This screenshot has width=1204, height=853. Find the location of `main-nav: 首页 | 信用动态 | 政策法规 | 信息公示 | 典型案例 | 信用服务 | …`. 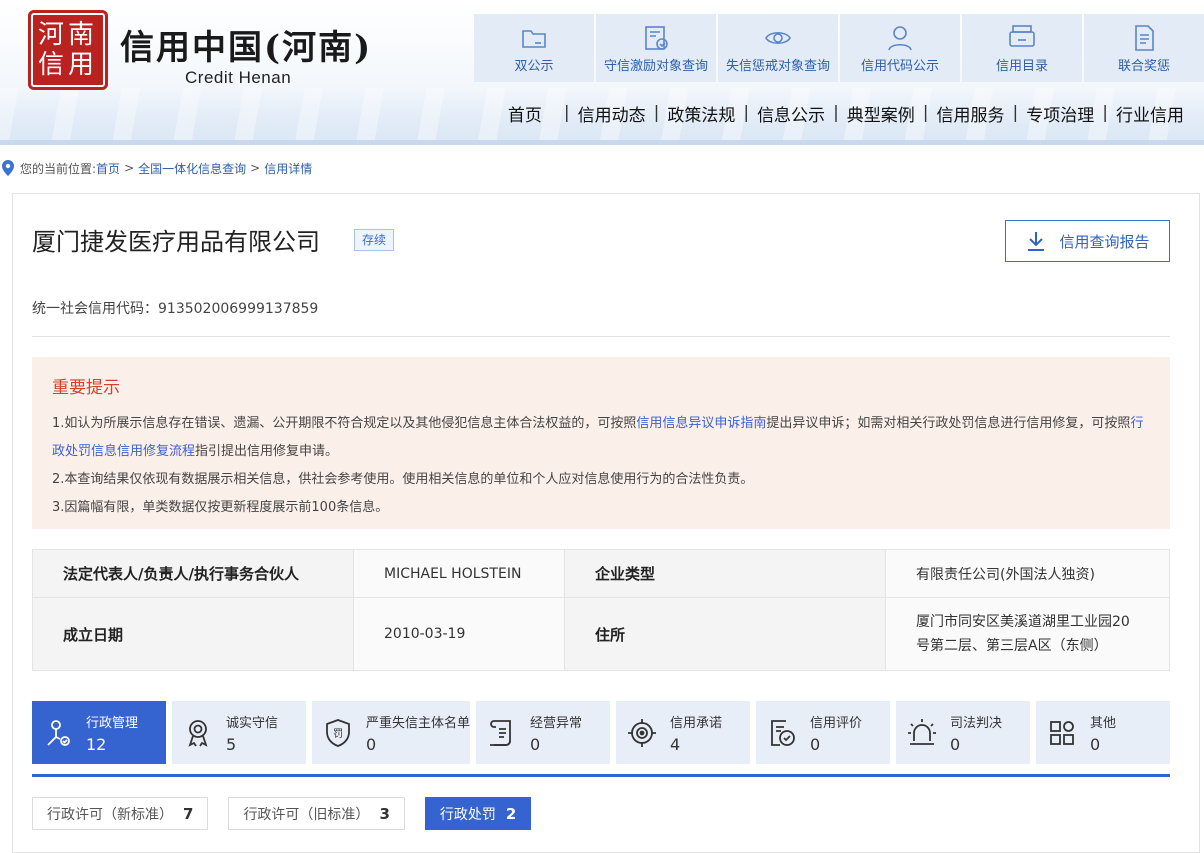

main-nav: 首页 | 信用动态 | 政策法规 | 信息公示 | 典型案例 | 信用服务 | … is located at coordinates (842, 113).